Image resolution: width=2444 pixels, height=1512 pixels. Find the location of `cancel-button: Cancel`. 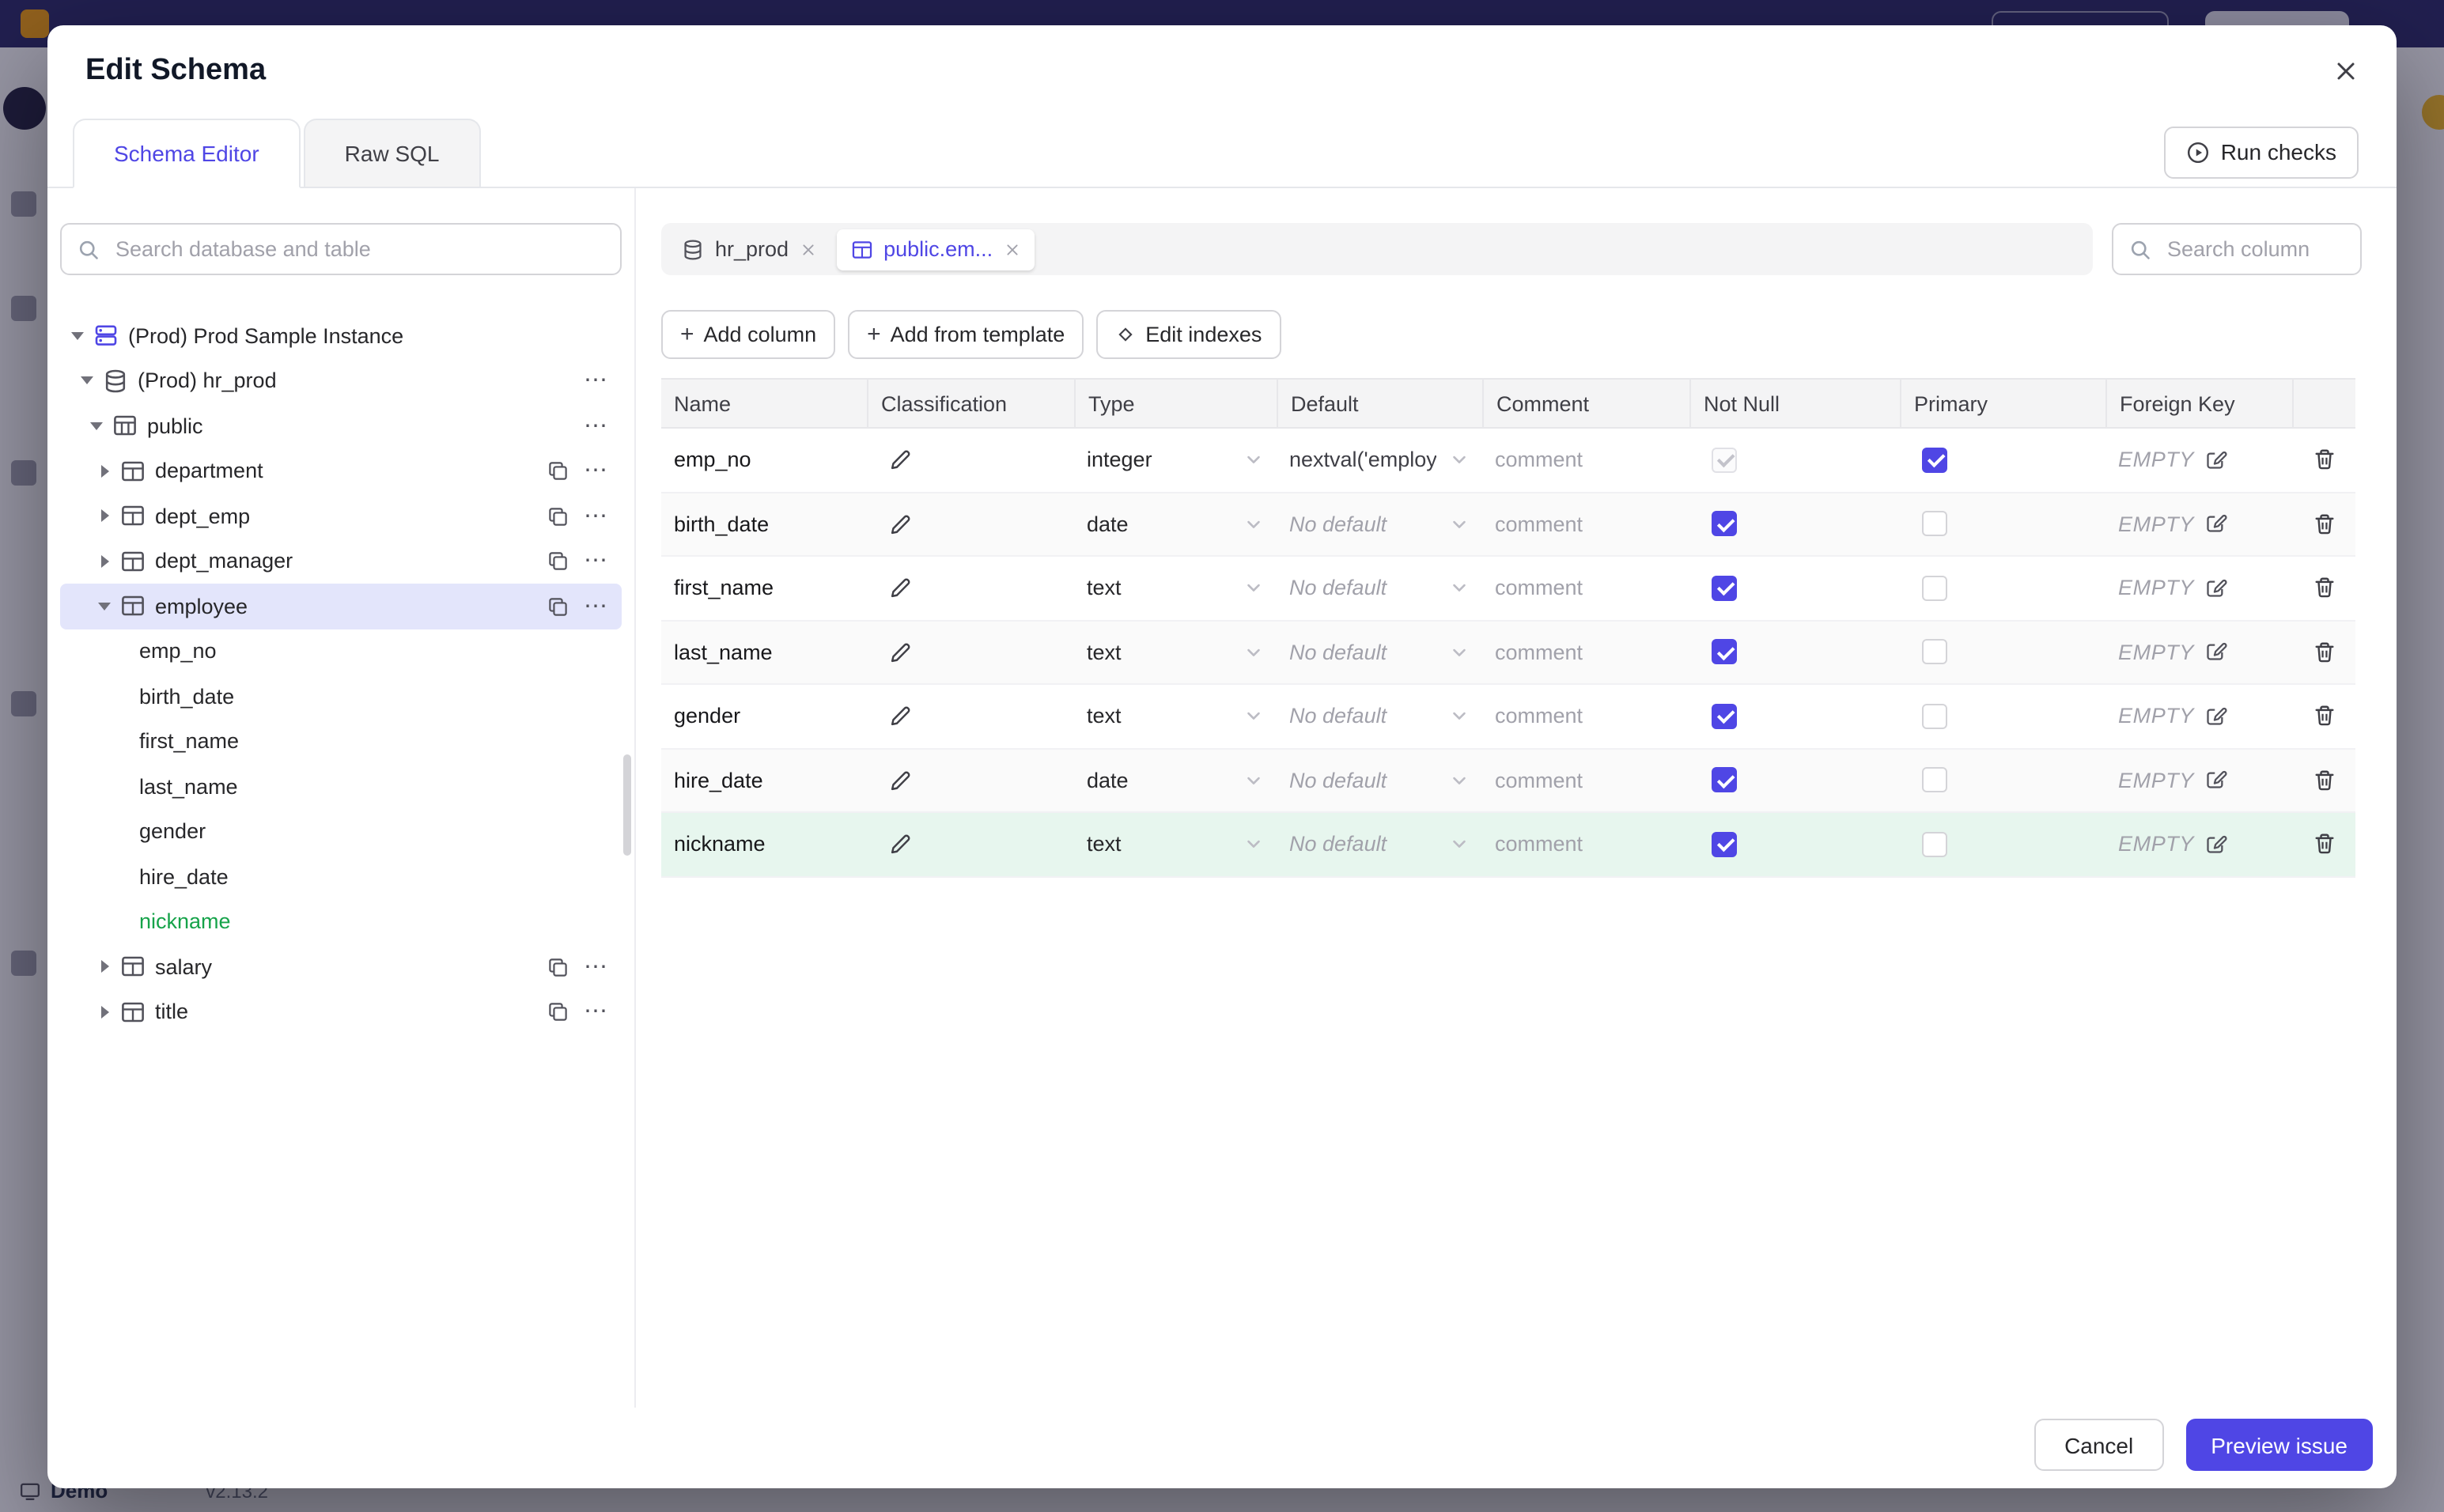

cancel-button: Cancel is located at coordinates (2099, 1445).